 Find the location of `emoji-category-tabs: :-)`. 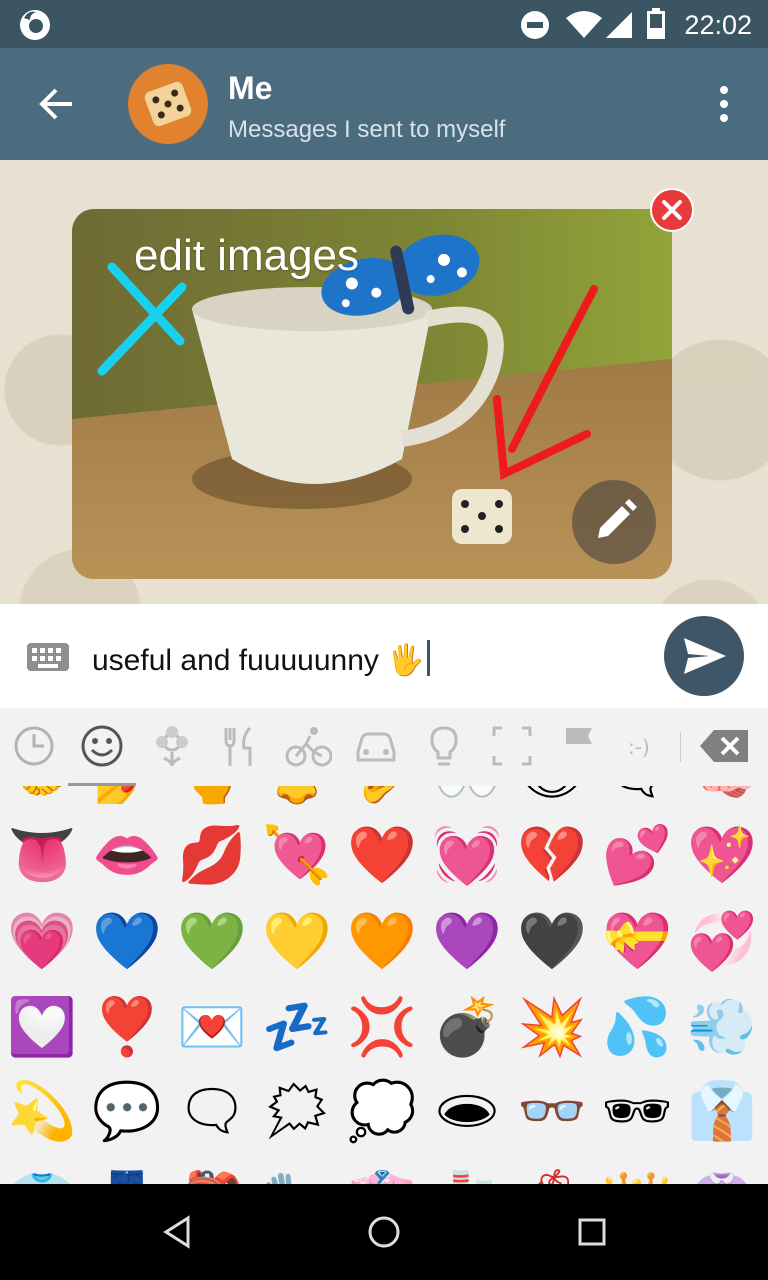

emoji-category-tabs: :-) is located at coordinates (384, 747).